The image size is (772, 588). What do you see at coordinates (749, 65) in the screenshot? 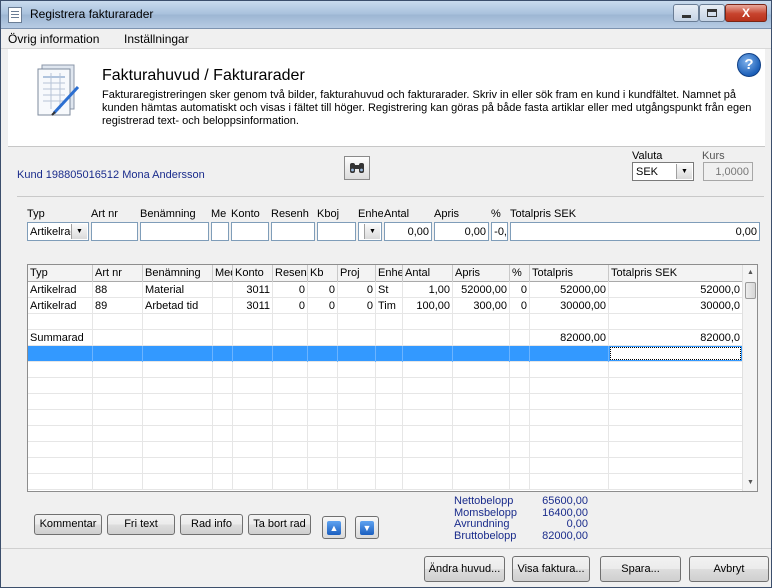
I see `help-icon: ?` at bounding box center [749, 65].